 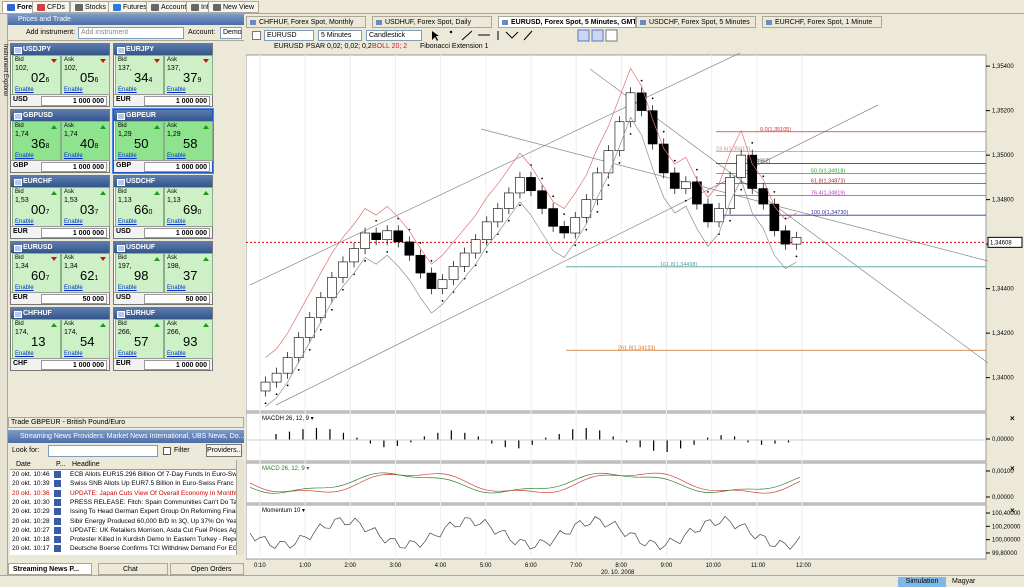 What do you see at coordinates (394, 35) in the screenshot?
I see `chart-style-select: Candlestick` at bounding box center [394, 35].